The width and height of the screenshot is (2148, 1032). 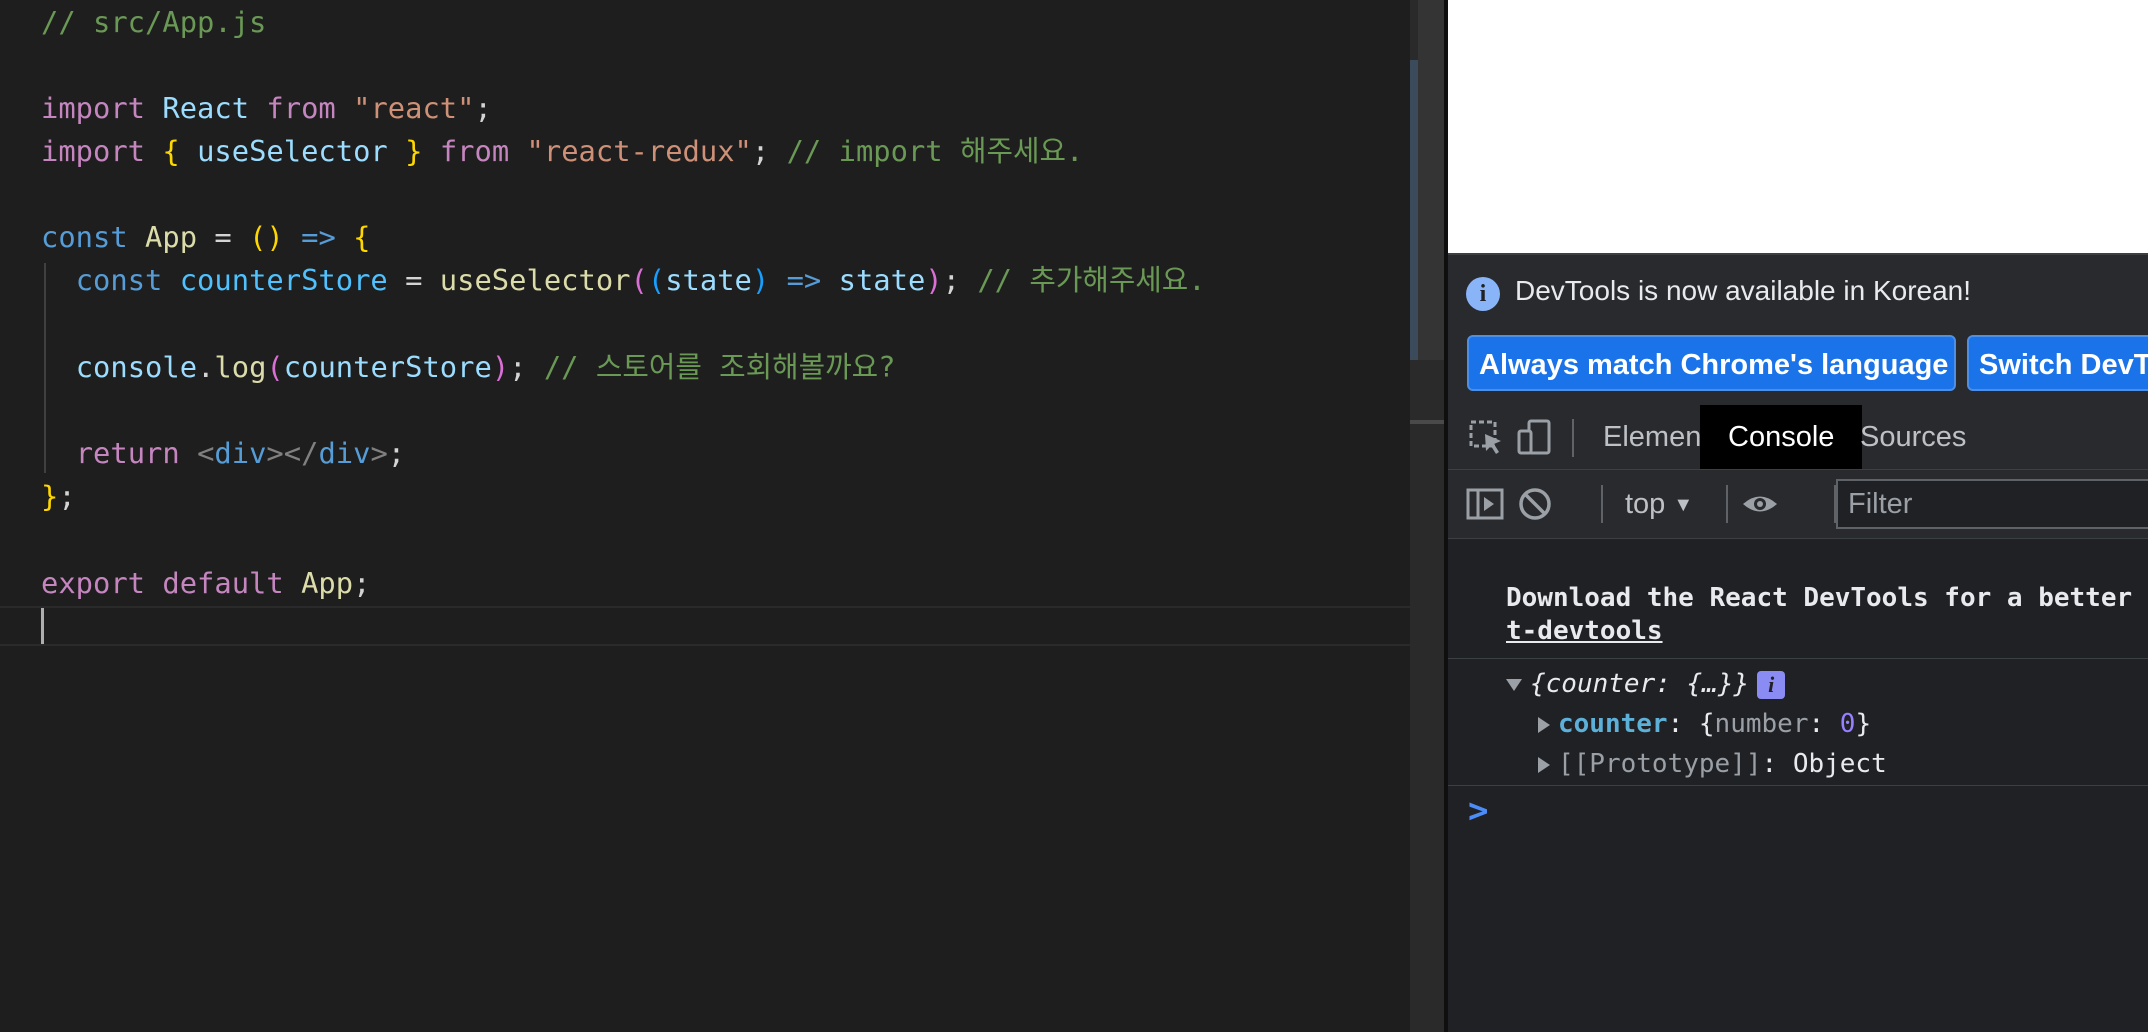 What do you see at coordinates (722, 626) in the screenshot?
I see `current-line-highlight` at bounding box center [722, 626].